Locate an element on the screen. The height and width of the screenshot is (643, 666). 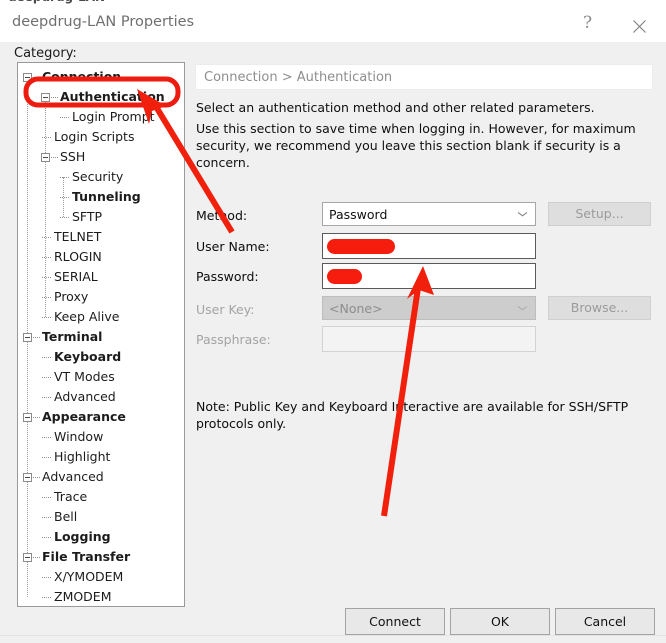
user-key-label: User Key: is located at coordinates (225, 309).